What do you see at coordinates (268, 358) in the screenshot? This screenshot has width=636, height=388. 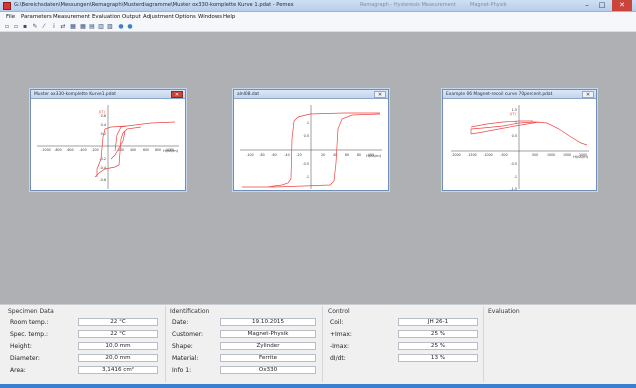 I see `material-value: Ferrite` at bounding box center [268, 358].